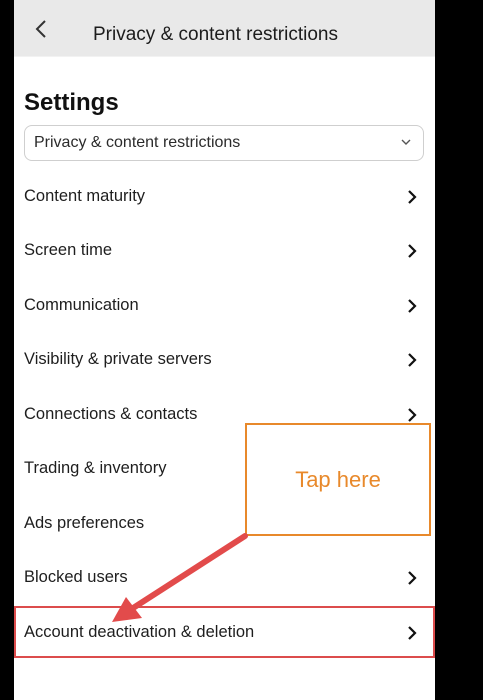 The width and height of the screenshot is (483, 700). I want to click on settings-category-dropdown: Privacy & content restrictions, so click(224, 143).